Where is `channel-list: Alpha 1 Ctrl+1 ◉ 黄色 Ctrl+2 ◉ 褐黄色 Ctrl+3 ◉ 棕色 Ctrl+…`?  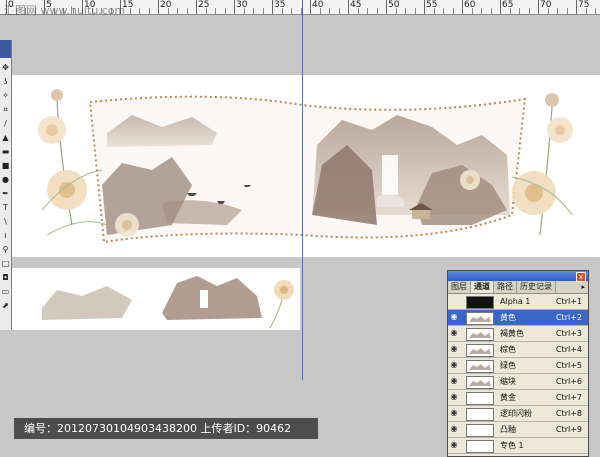
channel-list: Alpha 1 Ctrl+1 ◉ 黄色 Ctrl+2 ◉ 褐黄色 Ctrl+3 ◉ 棕色 Ctrl+… is located at coordinates (518, 374).